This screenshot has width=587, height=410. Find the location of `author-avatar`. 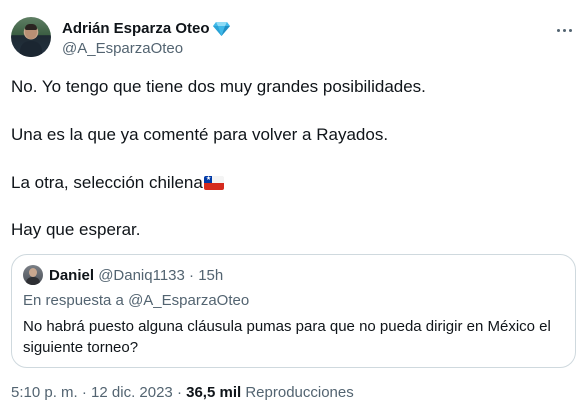

author-avatar is located at coordinates (31, 37).